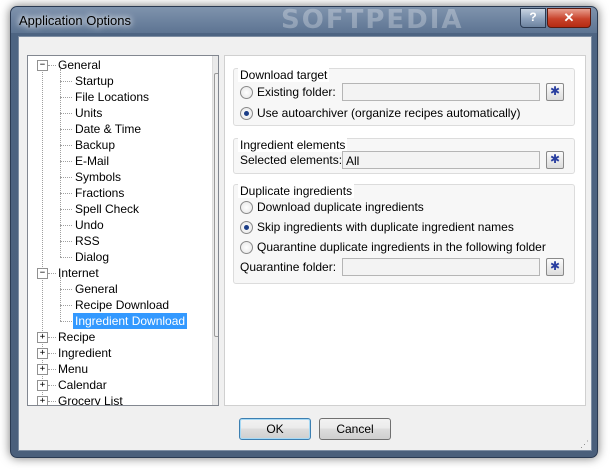 This screenshot has height=473, width=614. I want to click on tree-item: Spell Check, so click(120, 209).